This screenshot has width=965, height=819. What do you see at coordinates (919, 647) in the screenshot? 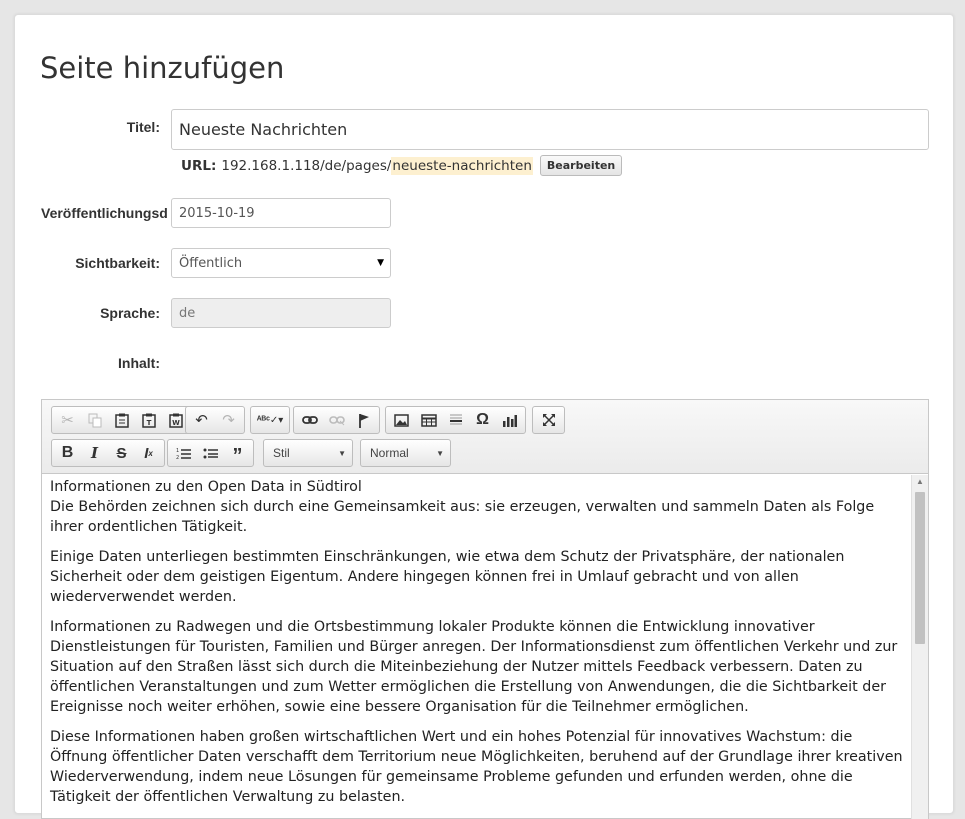
I see `editor-scrollbar: ▲` at bounding box center [919, 647].